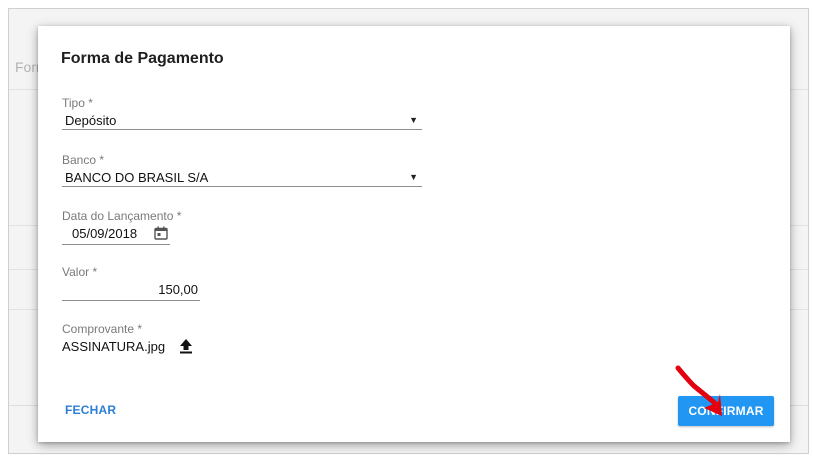 Image resolution: width=813 pixels, height=460 pixels. Describe the element at coordinates (137, 177) in the screenshot. I see `banco-value: BANCO DO BRASIL S/A` at that location.